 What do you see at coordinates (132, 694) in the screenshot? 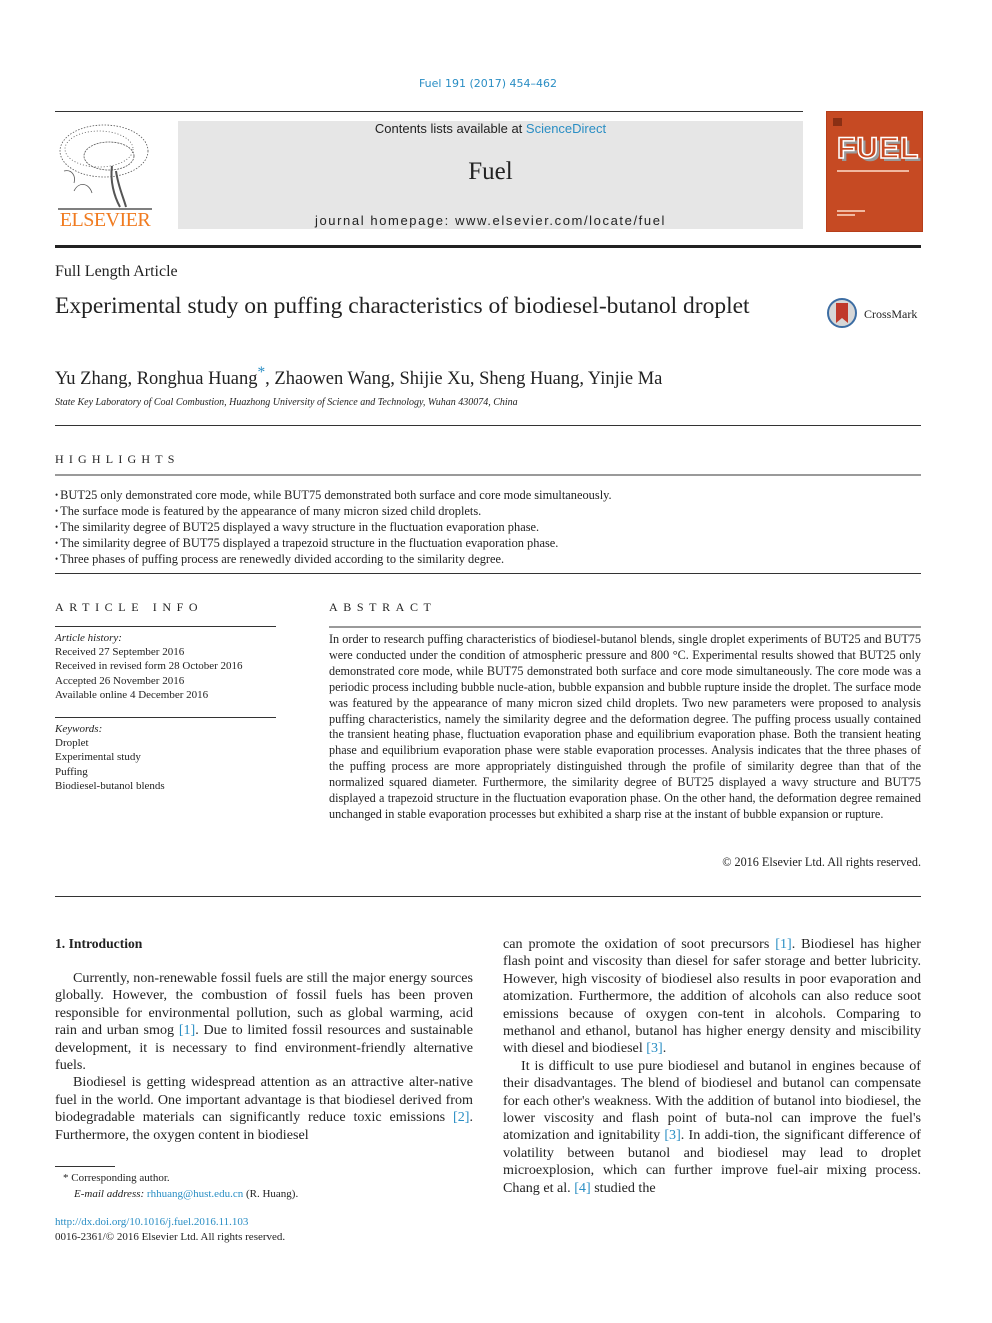
I see `history-item: Available online 4 December 2016` at bounding box center [132, 694].